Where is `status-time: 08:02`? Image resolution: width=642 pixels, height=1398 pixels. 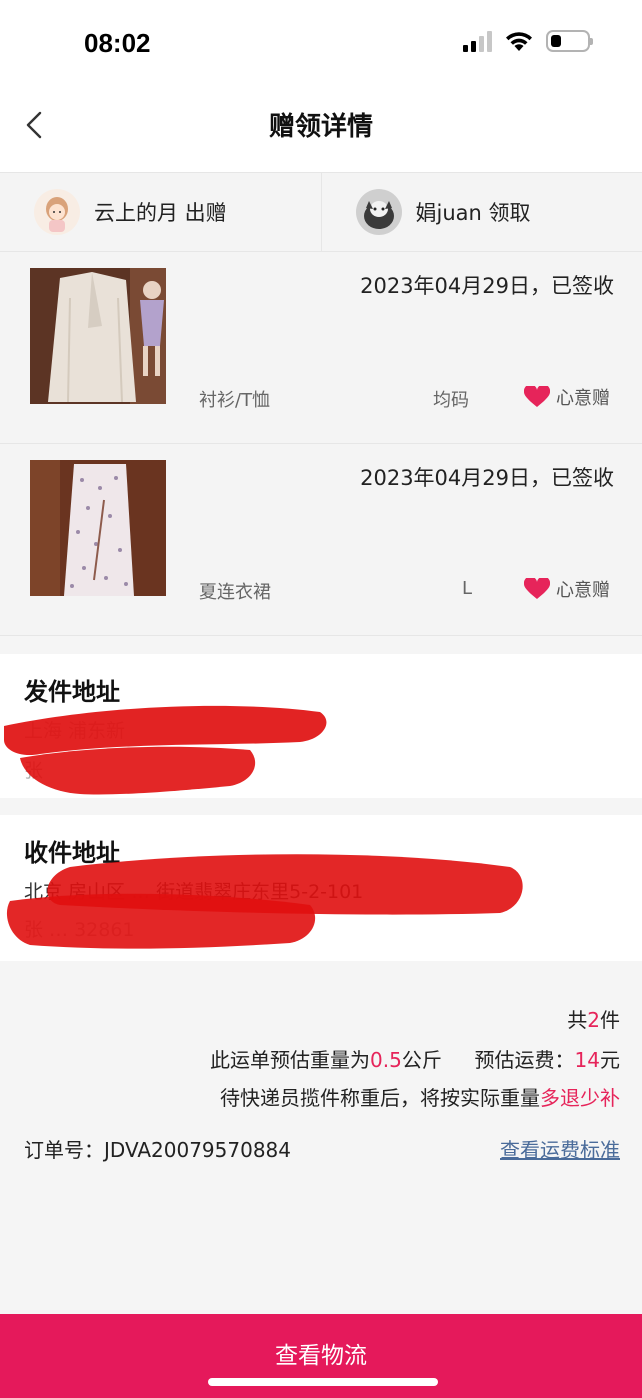
status-time: 08:02 is located at coordinates (117, 43).